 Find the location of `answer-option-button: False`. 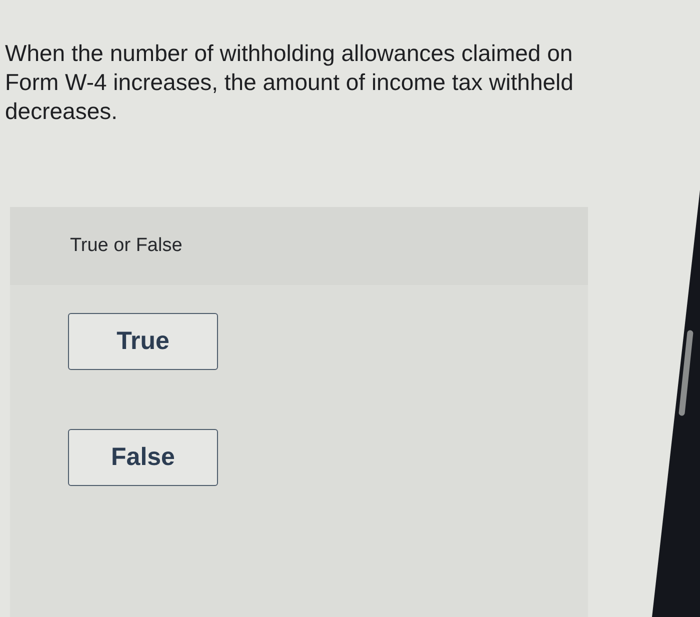

answer-option-button: False is located at coordinates (143, 457).